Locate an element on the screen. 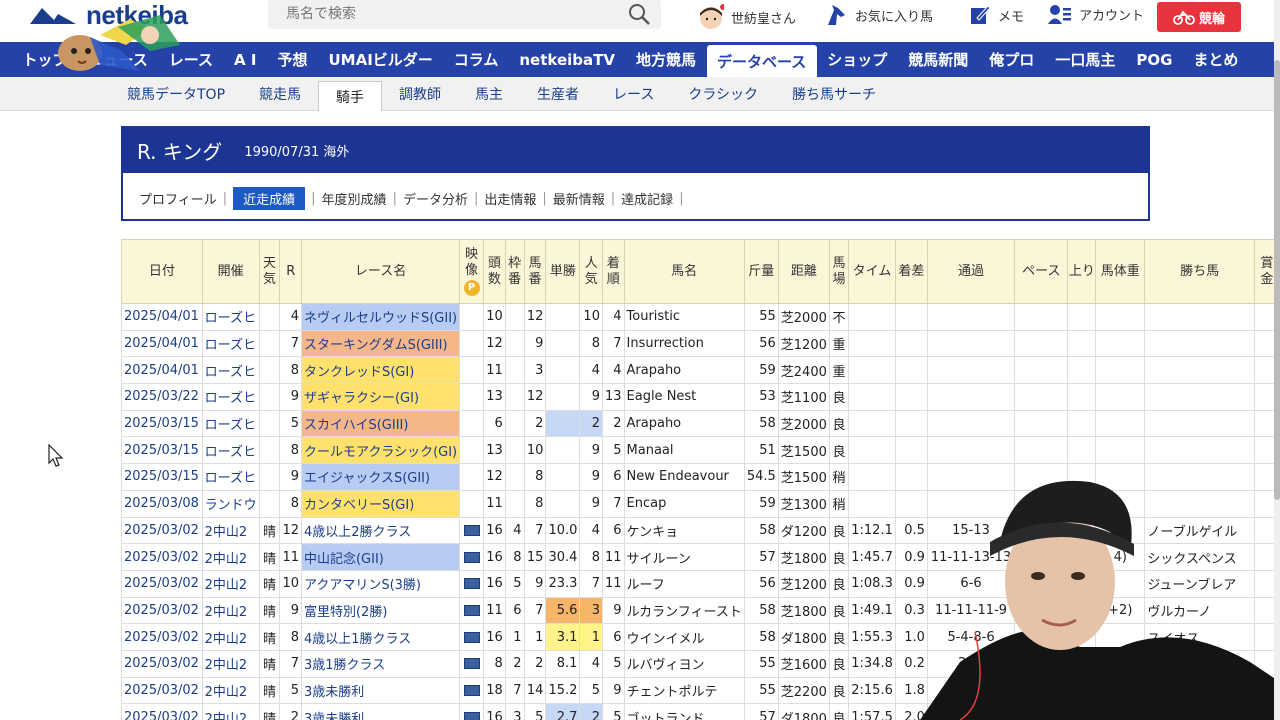 The height and width of the screenshot is (720, 1280). cell-race: 4歳以上1勝クラス is located at coordinates (380, 637).